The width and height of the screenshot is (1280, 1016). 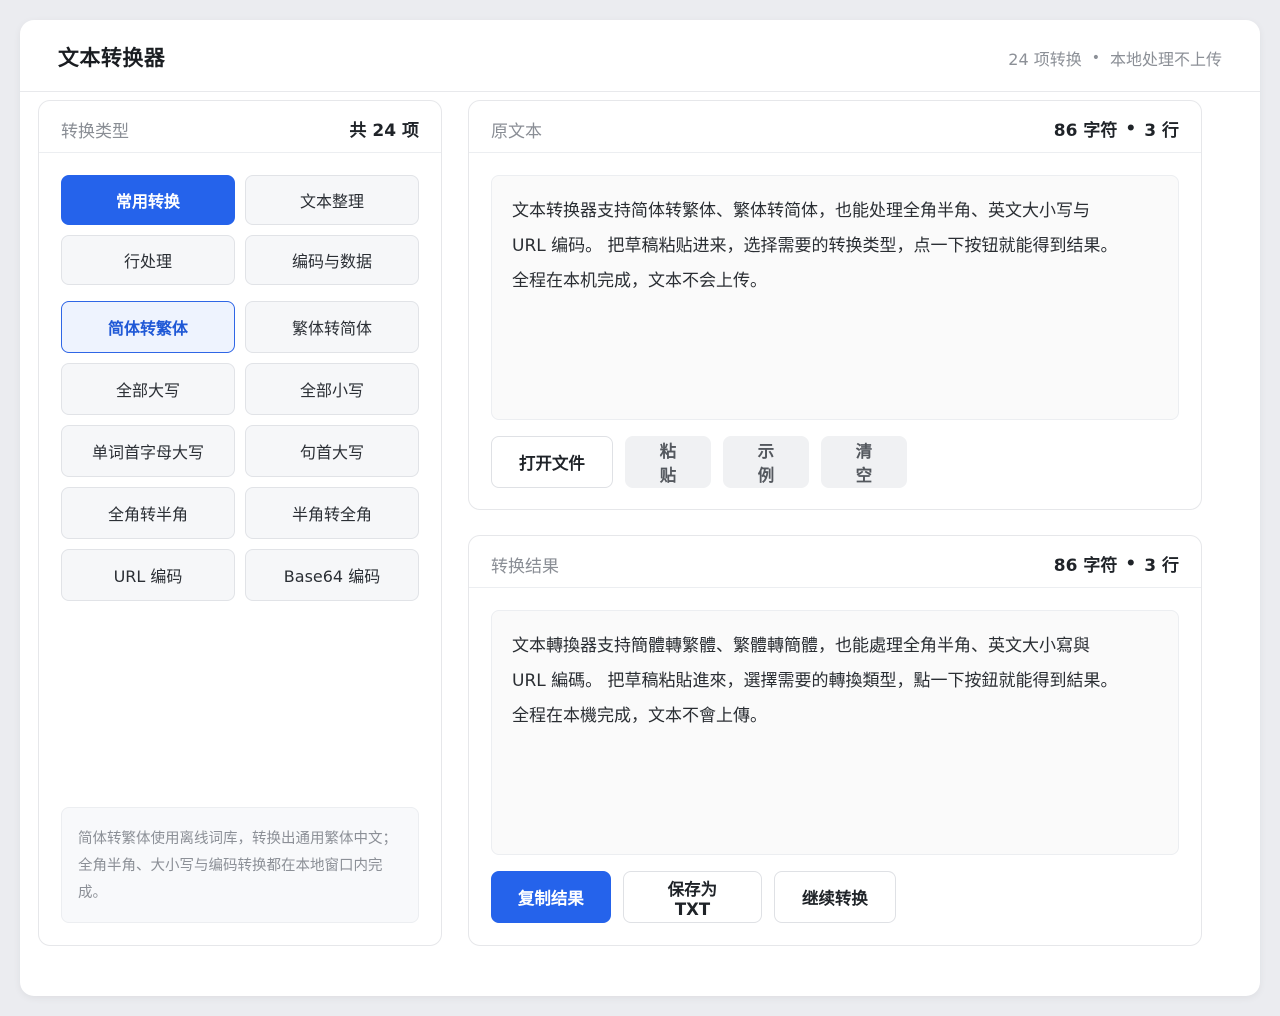 I want to click on source-stats: 86 字符 • 3 行, so click(x=1116, y=129).